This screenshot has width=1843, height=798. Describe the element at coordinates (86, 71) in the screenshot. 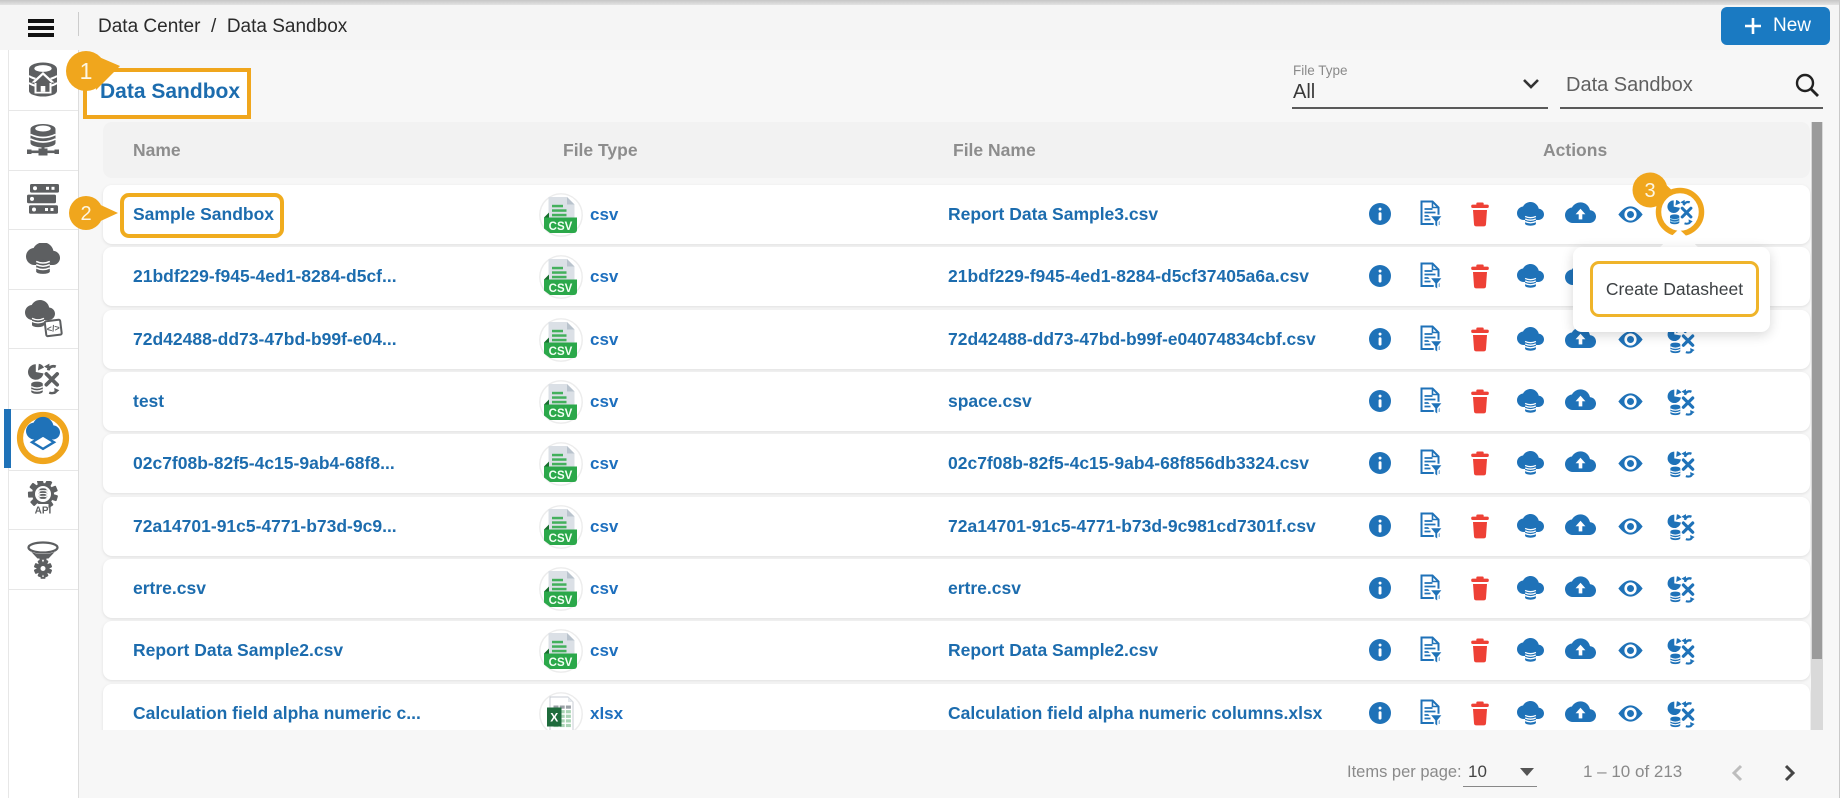

I see `svg-text: 1` at that location.